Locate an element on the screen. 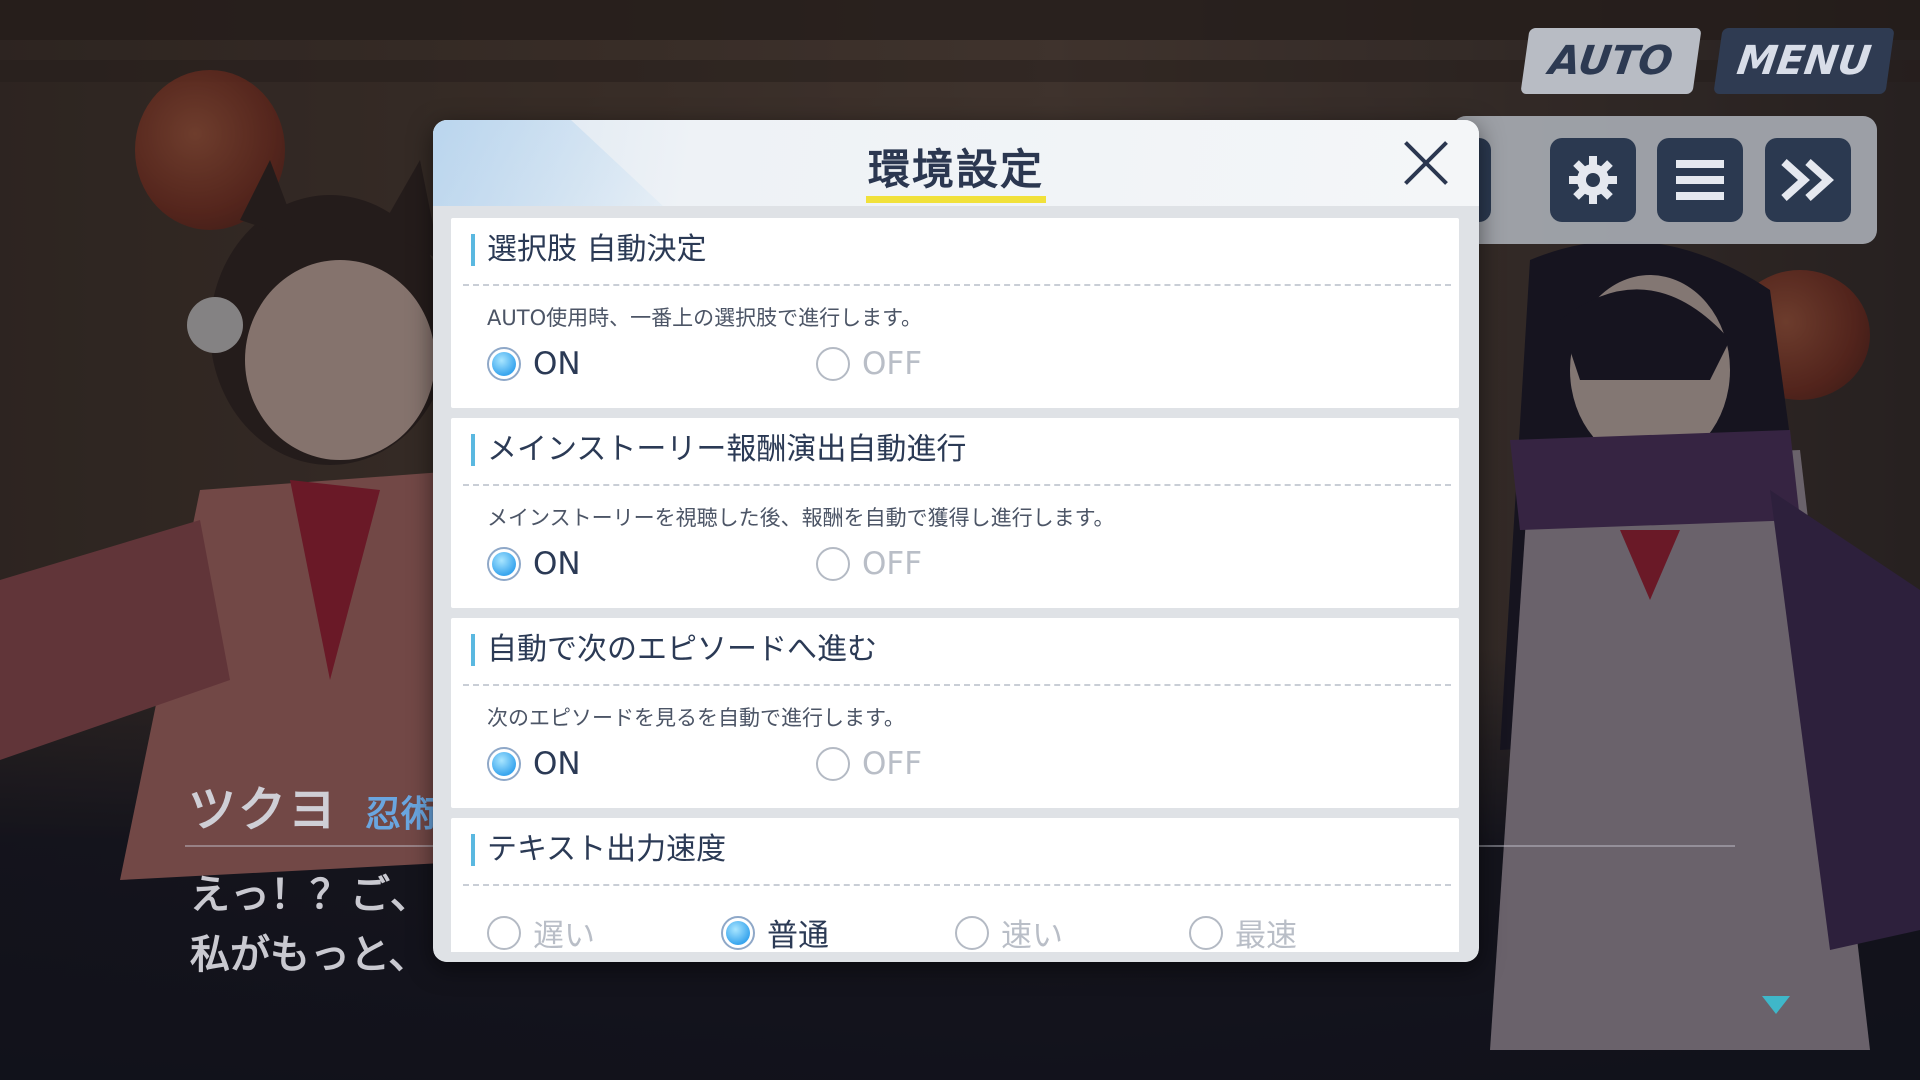  setting-description: メインストーリーを視聴した後、報酬を自動で獲得し進行します。 is located at coordinates (801, 518).